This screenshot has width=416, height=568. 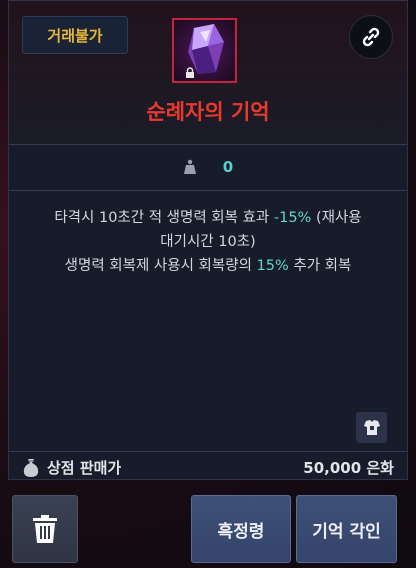 I want to click on link-button, so click(x=371, y=37).